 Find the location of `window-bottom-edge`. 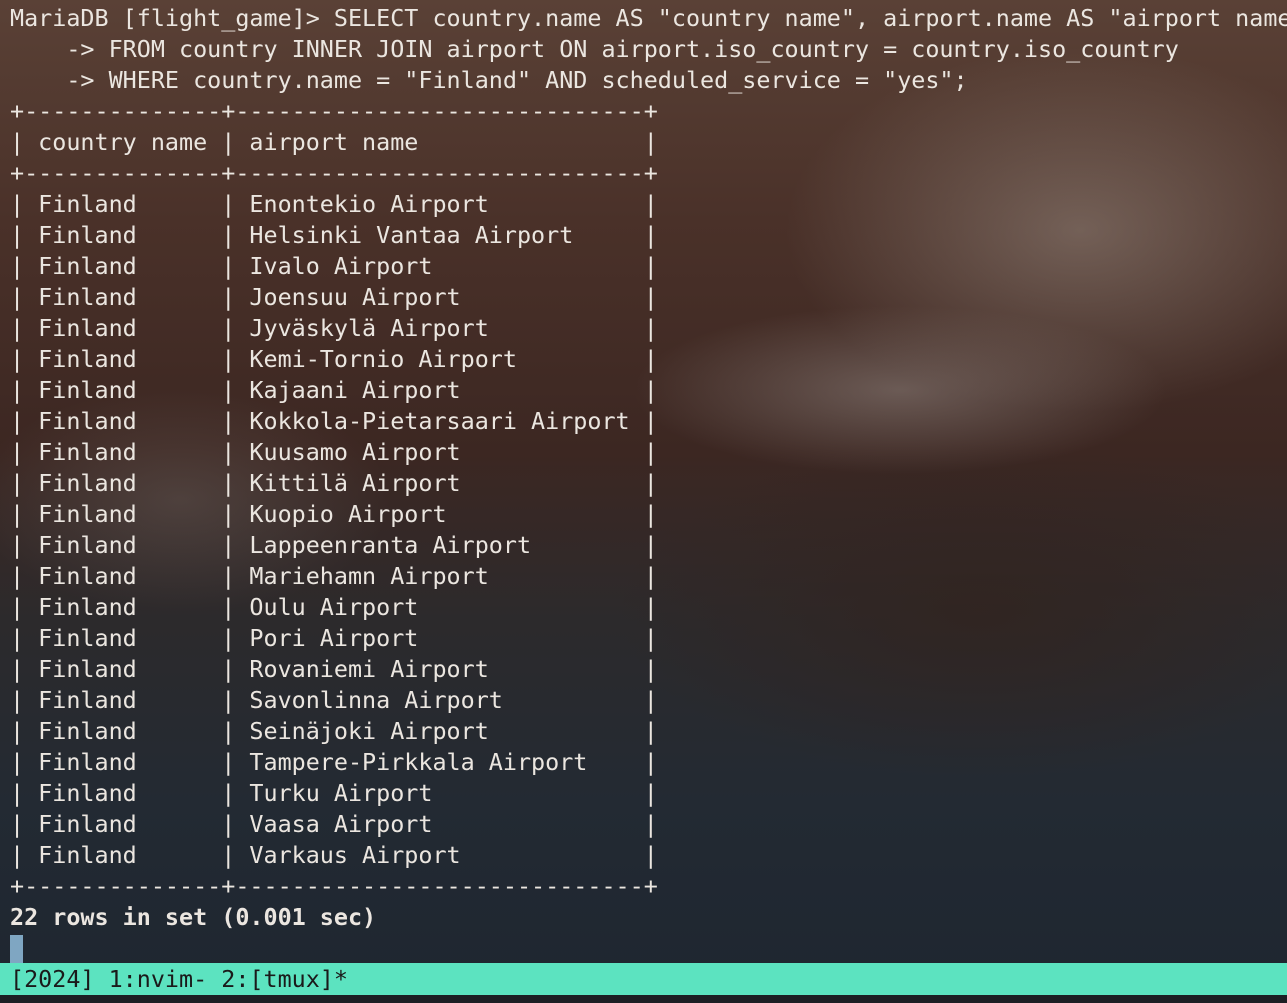

window-bottom-edge is located at coordinates (643, 999).